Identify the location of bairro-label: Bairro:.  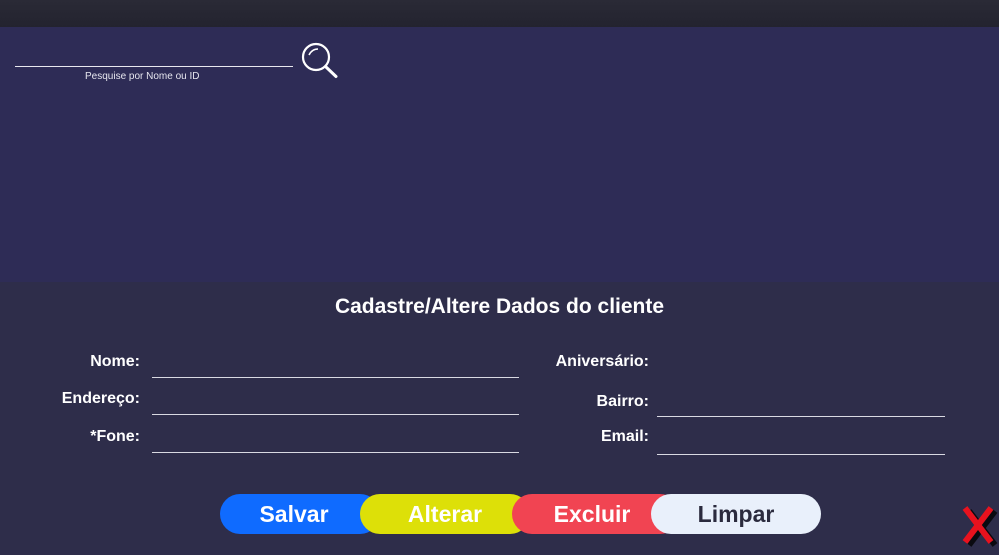
(622, 401).